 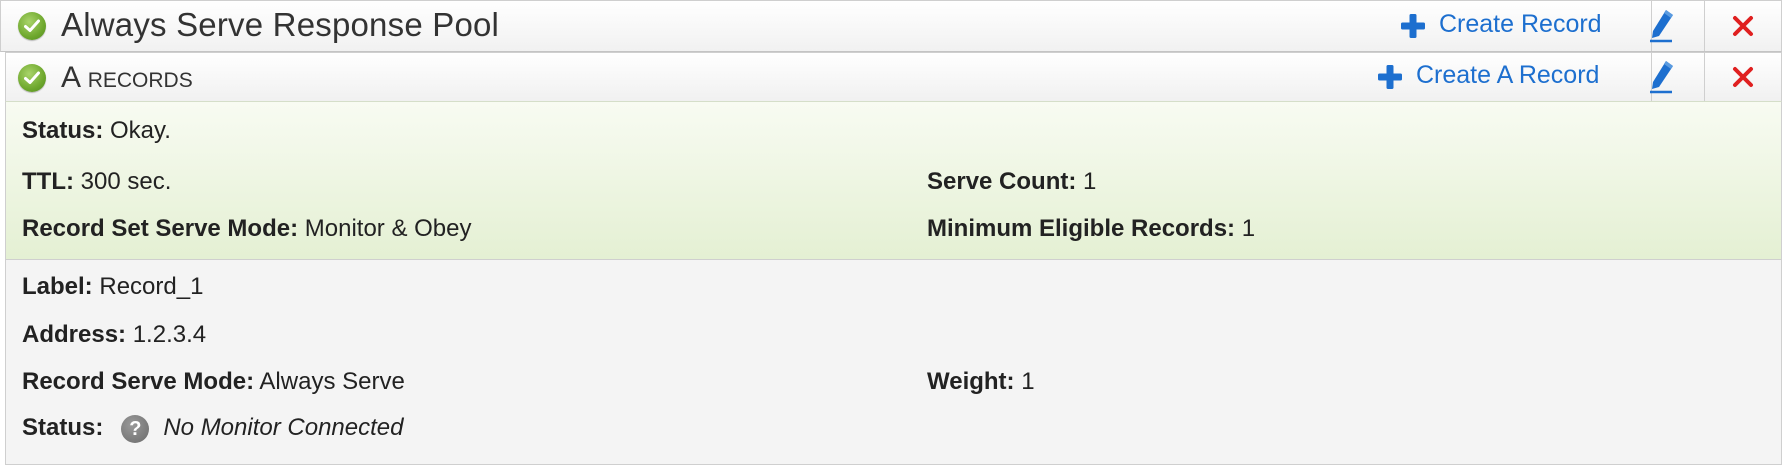 I want to click on address-label: Address:, so click(x=74, y=334).